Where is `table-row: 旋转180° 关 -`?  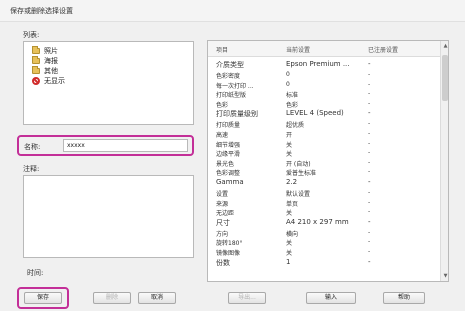 table-row: 旋转180° 关 - is located at coordinates (324, 242).